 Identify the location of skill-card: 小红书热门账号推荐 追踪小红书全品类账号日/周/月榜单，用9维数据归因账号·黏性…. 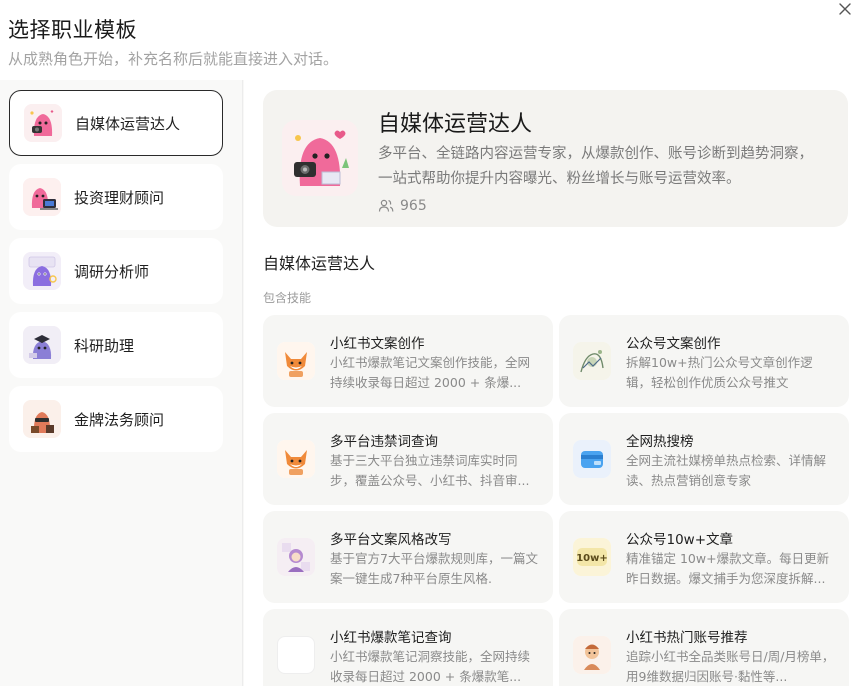
(704, 647).